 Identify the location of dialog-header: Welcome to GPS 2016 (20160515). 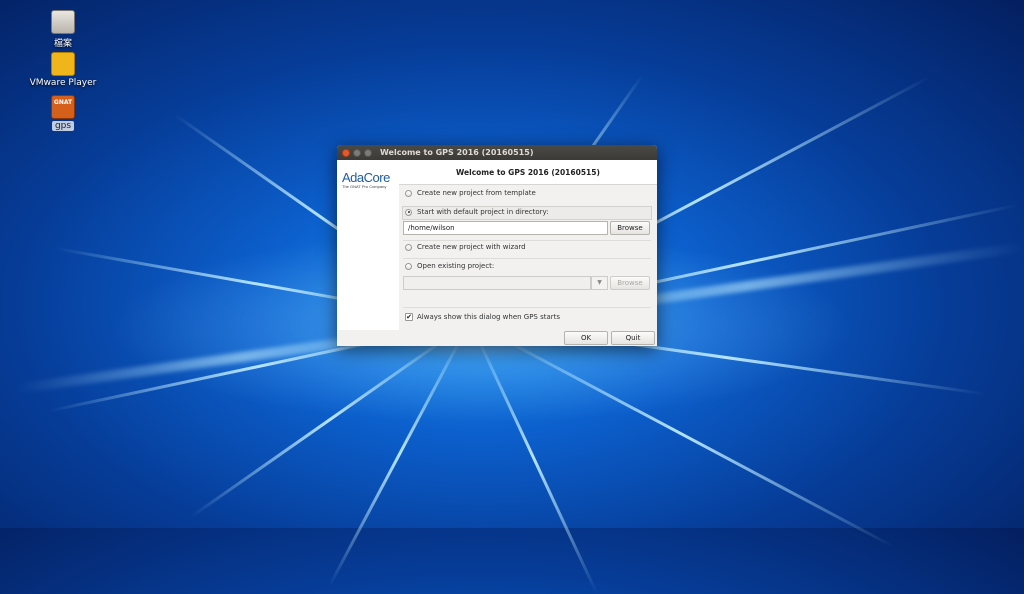
(528, 172).